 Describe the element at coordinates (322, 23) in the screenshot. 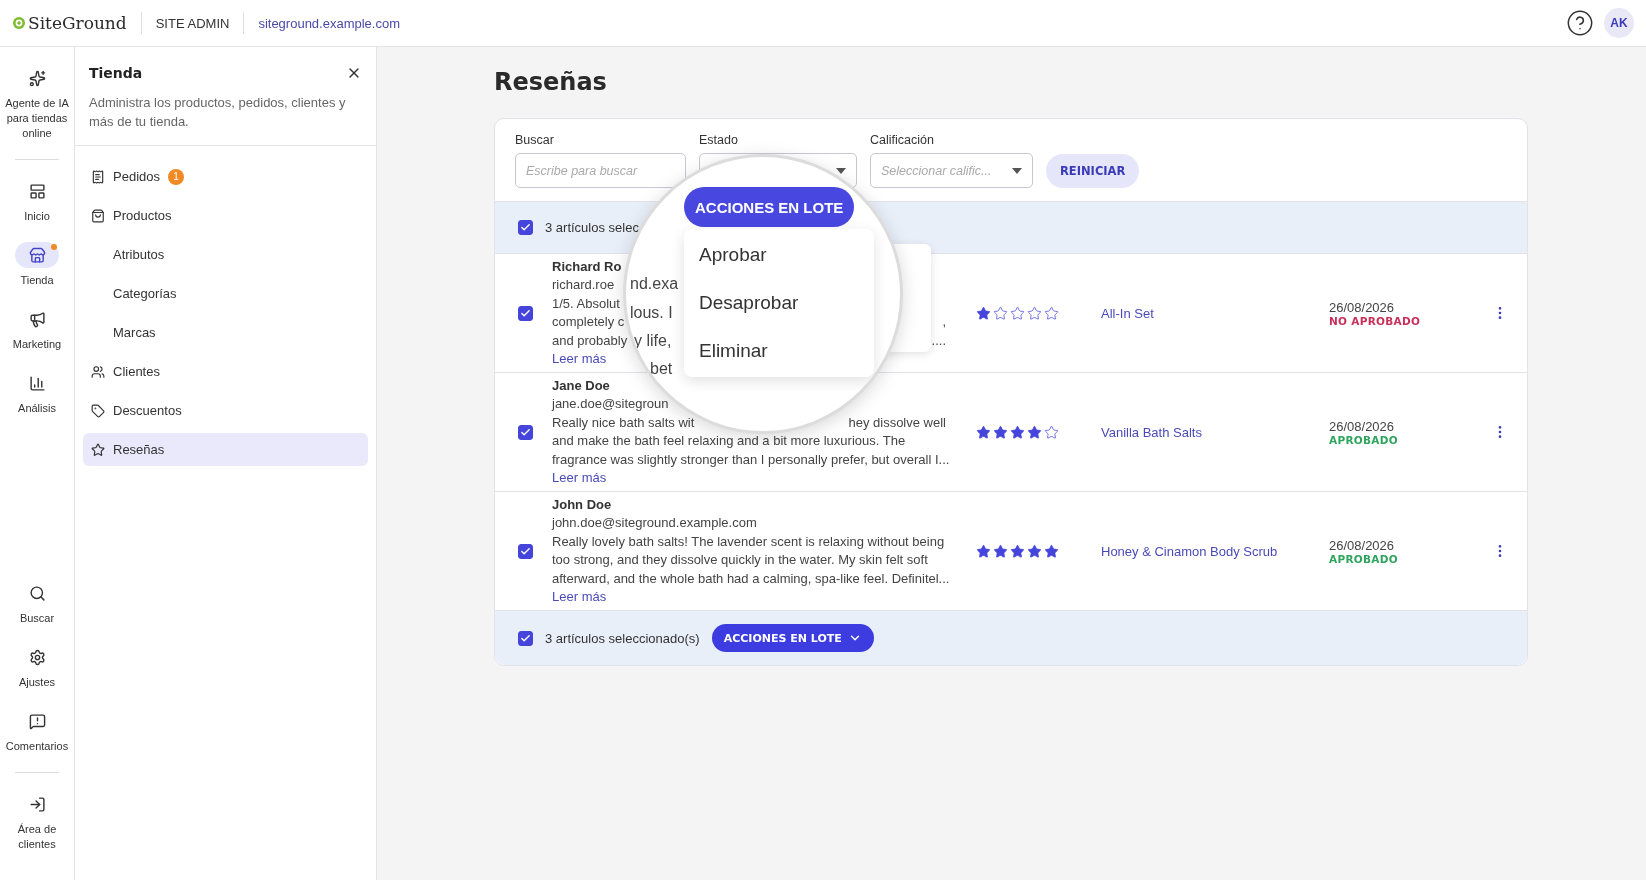

I see `domain-link: siteground.example.com` at that location.